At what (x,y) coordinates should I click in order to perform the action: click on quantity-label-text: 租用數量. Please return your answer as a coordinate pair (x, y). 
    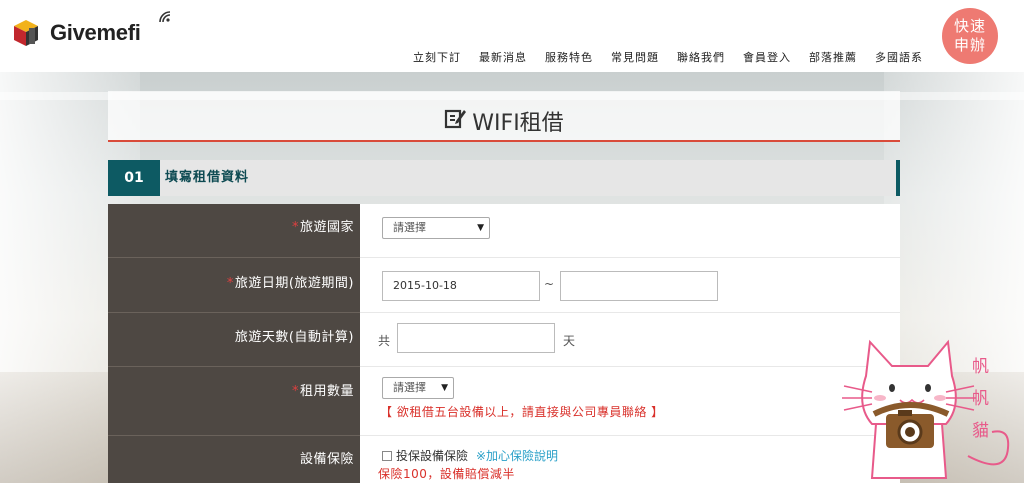
    Looking at the image, I should click on (326, 391).